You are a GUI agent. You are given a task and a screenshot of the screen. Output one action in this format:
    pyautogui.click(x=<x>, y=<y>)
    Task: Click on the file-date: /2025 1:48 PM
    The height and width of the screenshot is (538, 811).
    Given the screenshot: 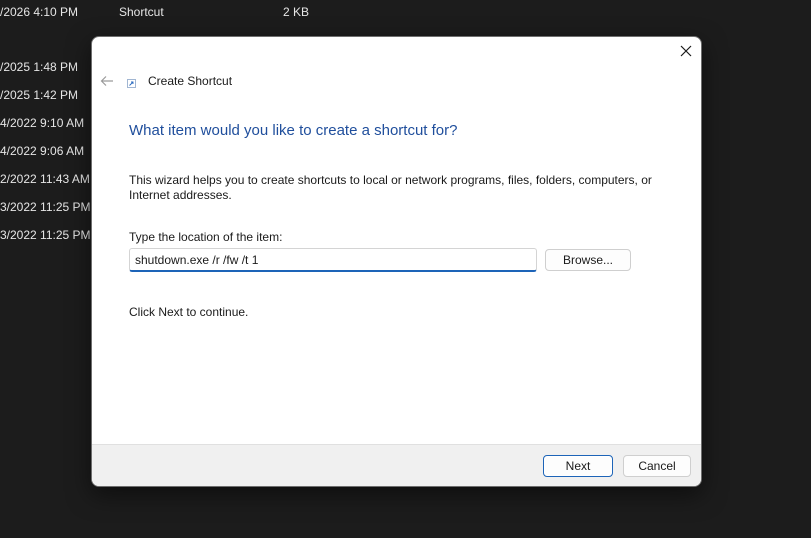 What is the action you would take?
    pyautogui.click(x=39, y=67)
    